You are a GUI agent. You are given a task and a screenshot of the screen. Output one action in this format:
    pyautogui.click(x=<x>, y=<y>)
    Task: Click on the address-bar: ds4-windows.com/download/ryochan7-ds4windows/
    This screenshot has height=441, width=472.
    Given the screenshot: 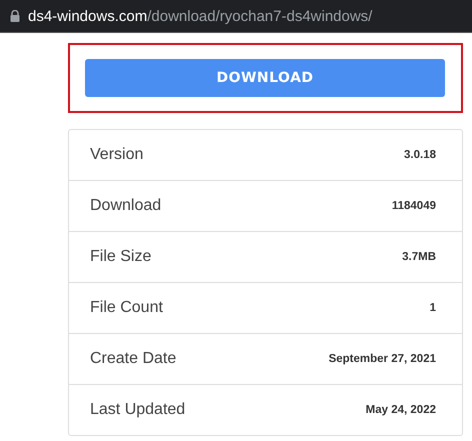 What is the action you would take?
    pyautogui.click(x=236, y=16)
    